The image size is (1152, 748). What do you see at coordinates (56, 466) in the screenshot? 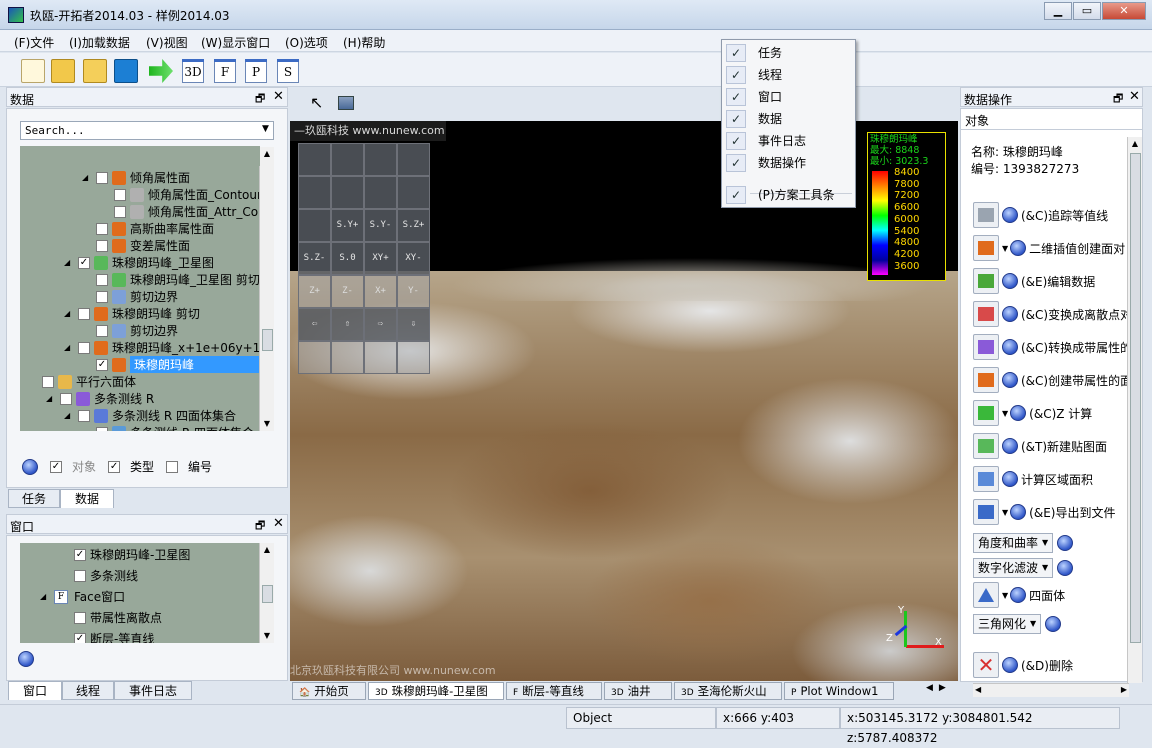
I see `object-filter-checkbox` at bounding box center [56, 466].